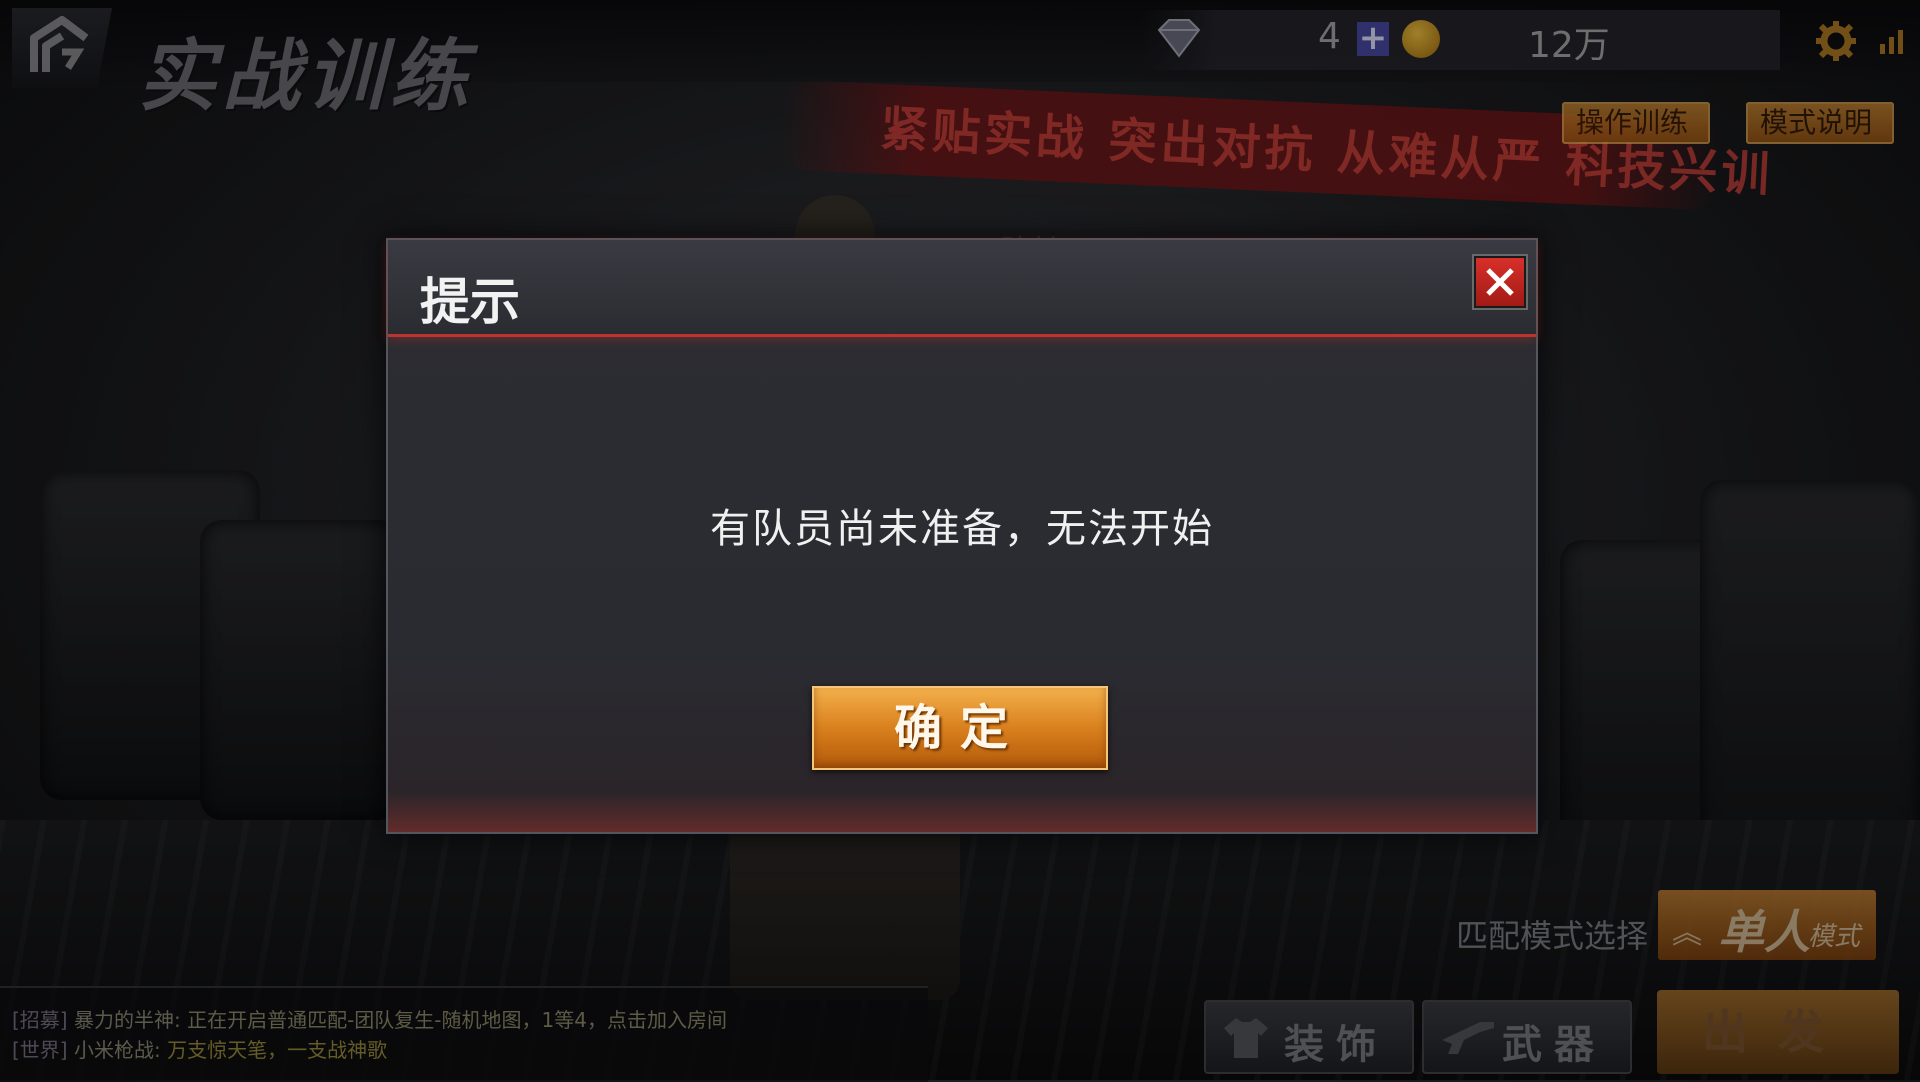 The height and width of the screenshot is (1082, 1920). What do you see at coordinates (962, 288) in the screenshot?
I see `dialog-header: 提示` at bounding box center [962, 288].